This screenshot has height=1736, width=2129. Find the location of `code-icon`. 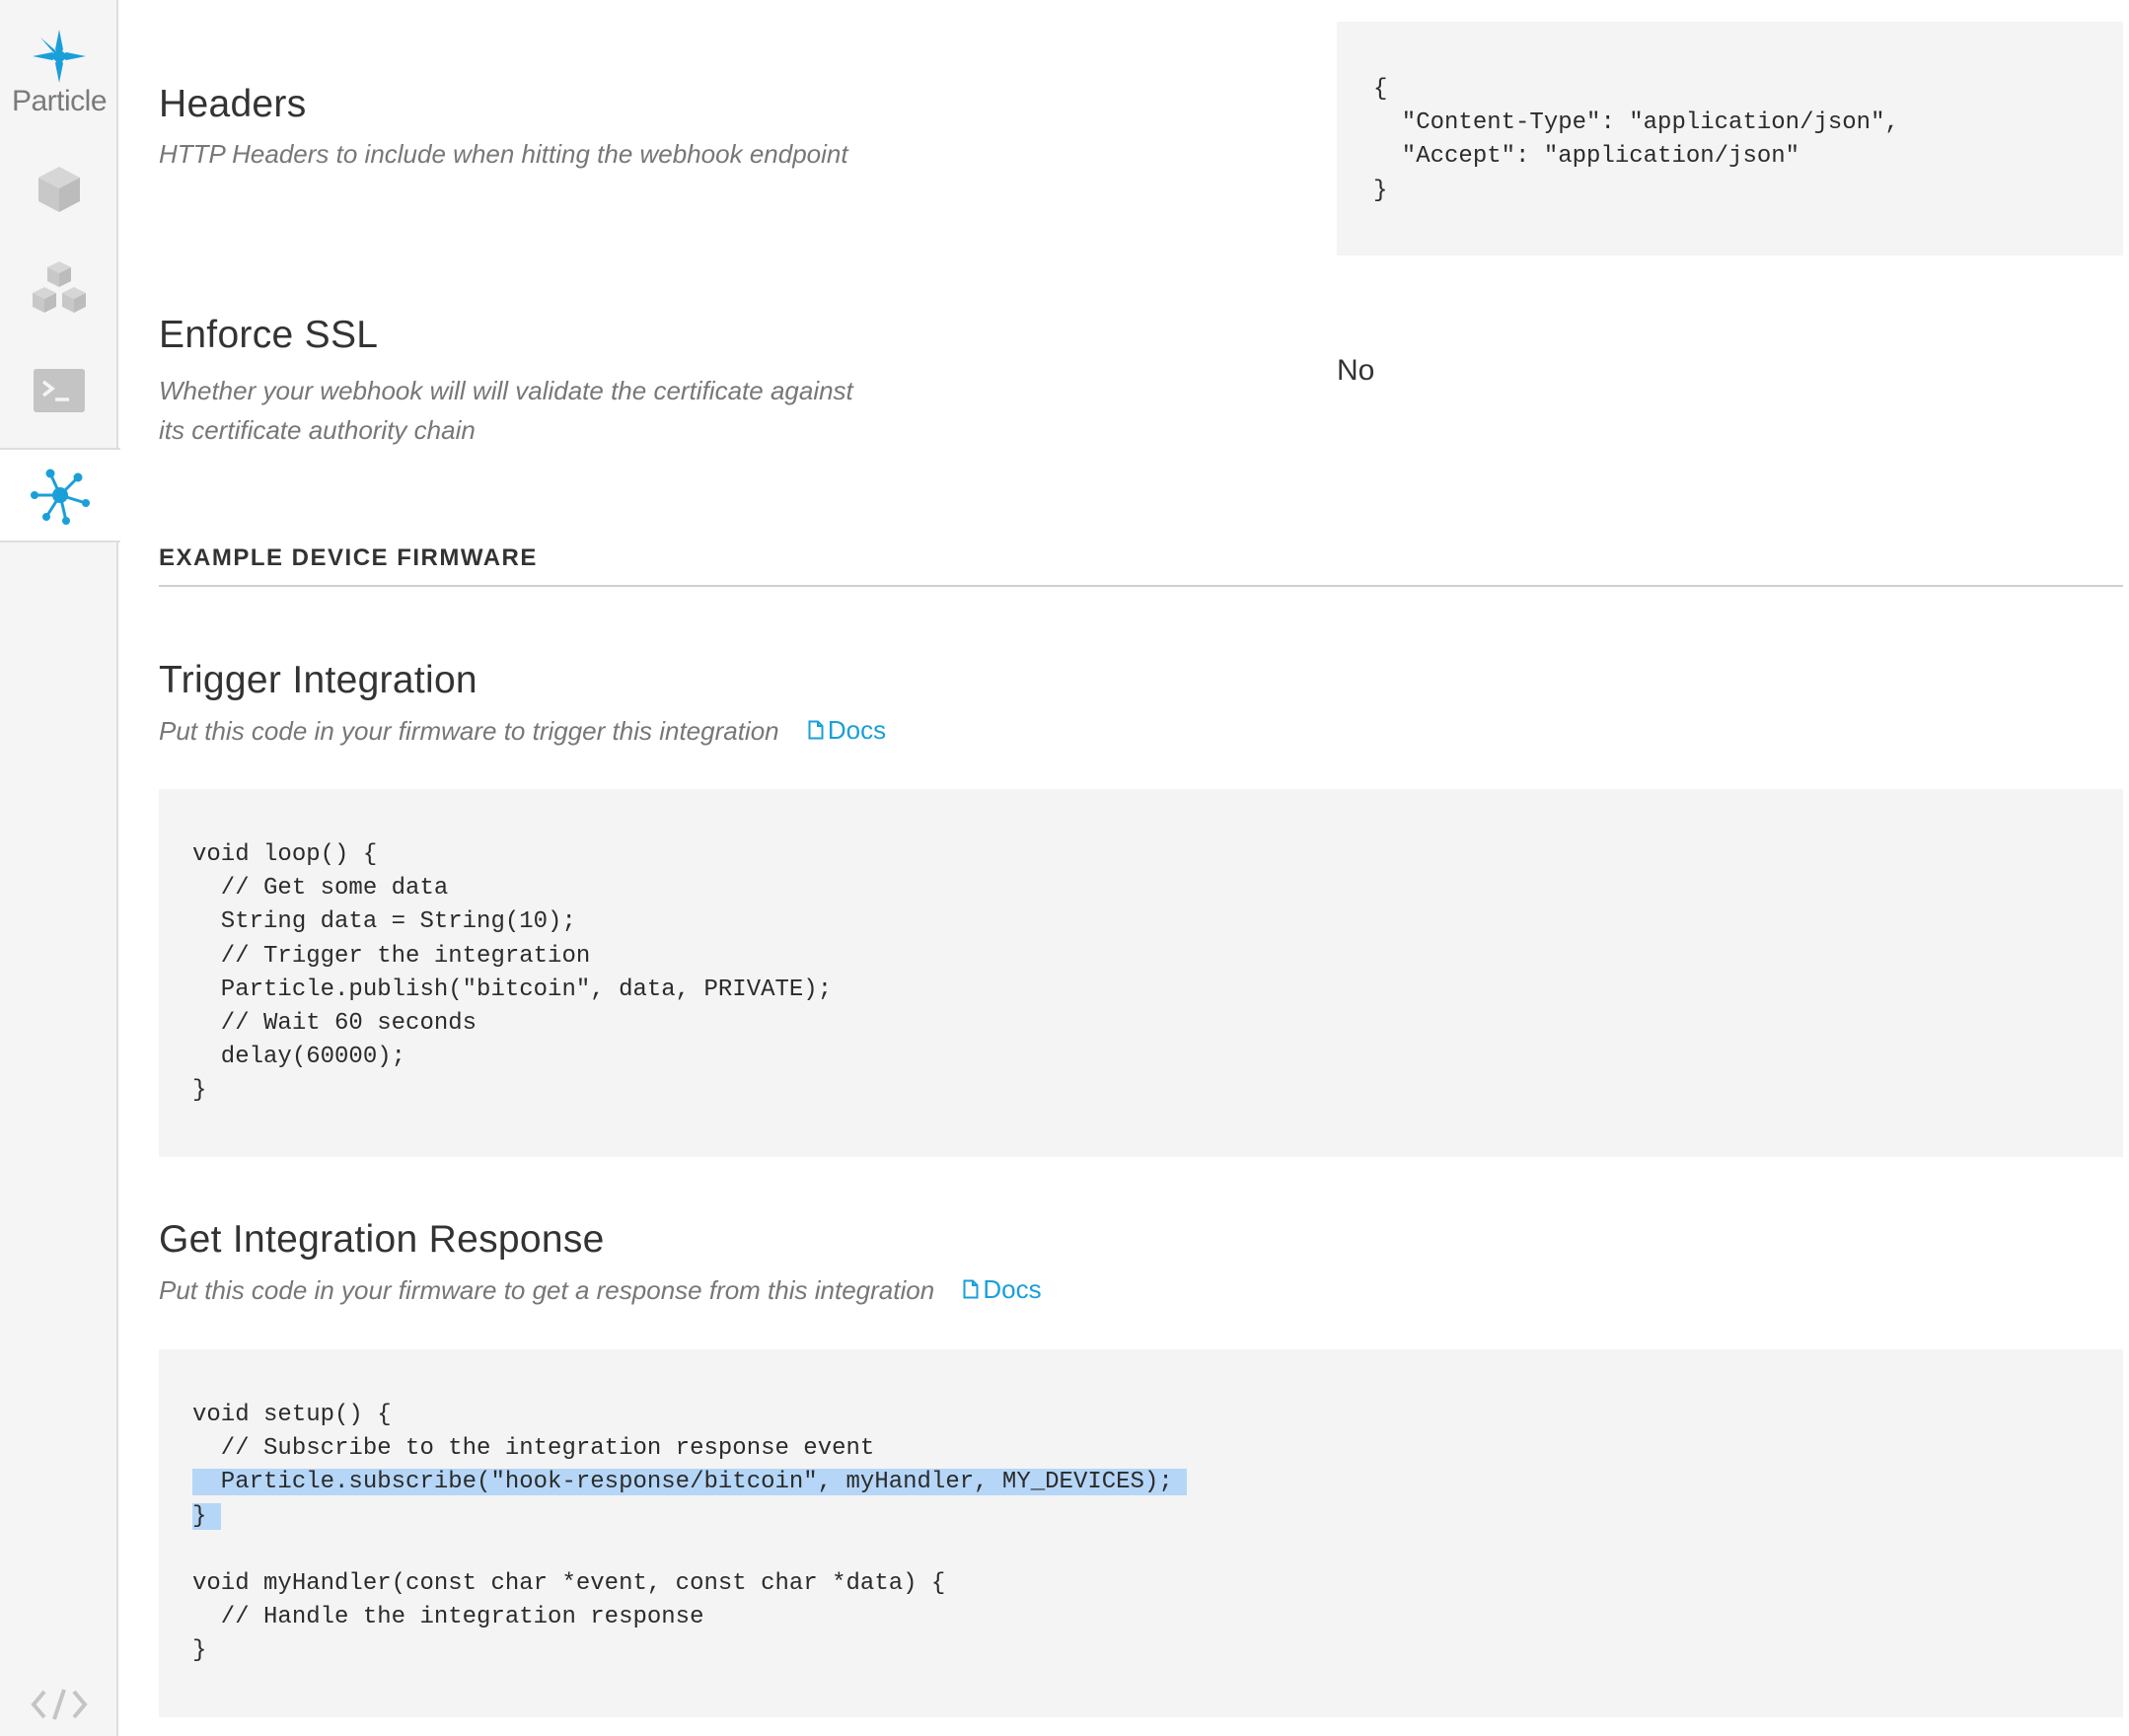

code-icon is located at coordinates (60, 1704).